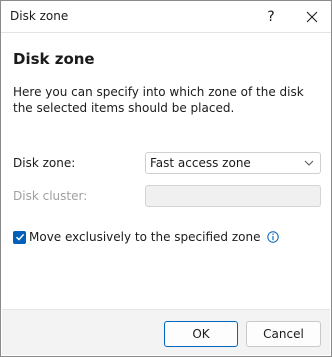 This screenshot has width=332, height=357. What do you see at coordinates (200, 163) in the screenshot?
I see `disk-zone-value: Fast access zone` at bounding box center [200, 163].